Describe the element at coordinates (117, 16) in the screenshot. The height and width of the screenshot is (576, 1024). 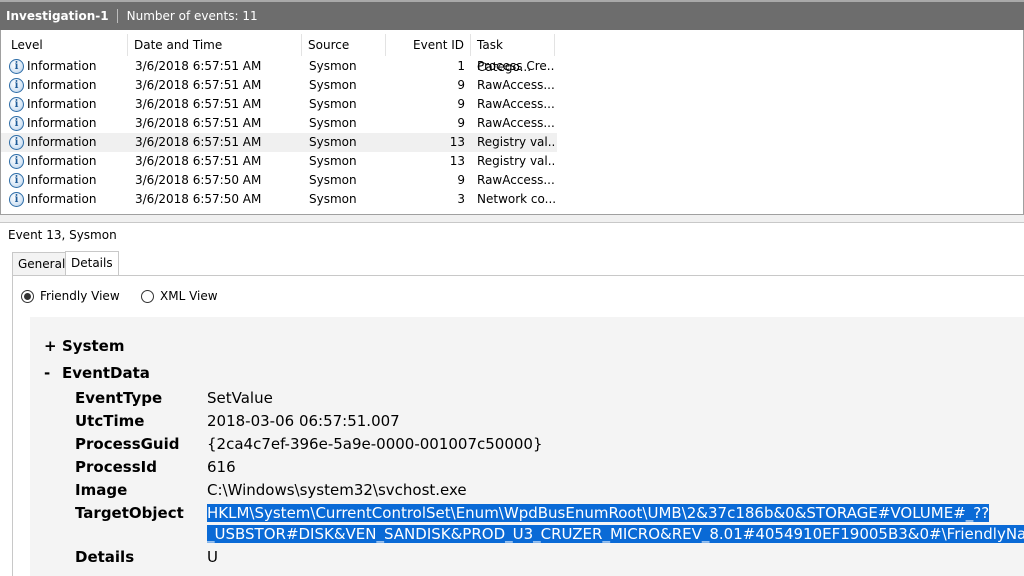
I see `title-separator` at that location.